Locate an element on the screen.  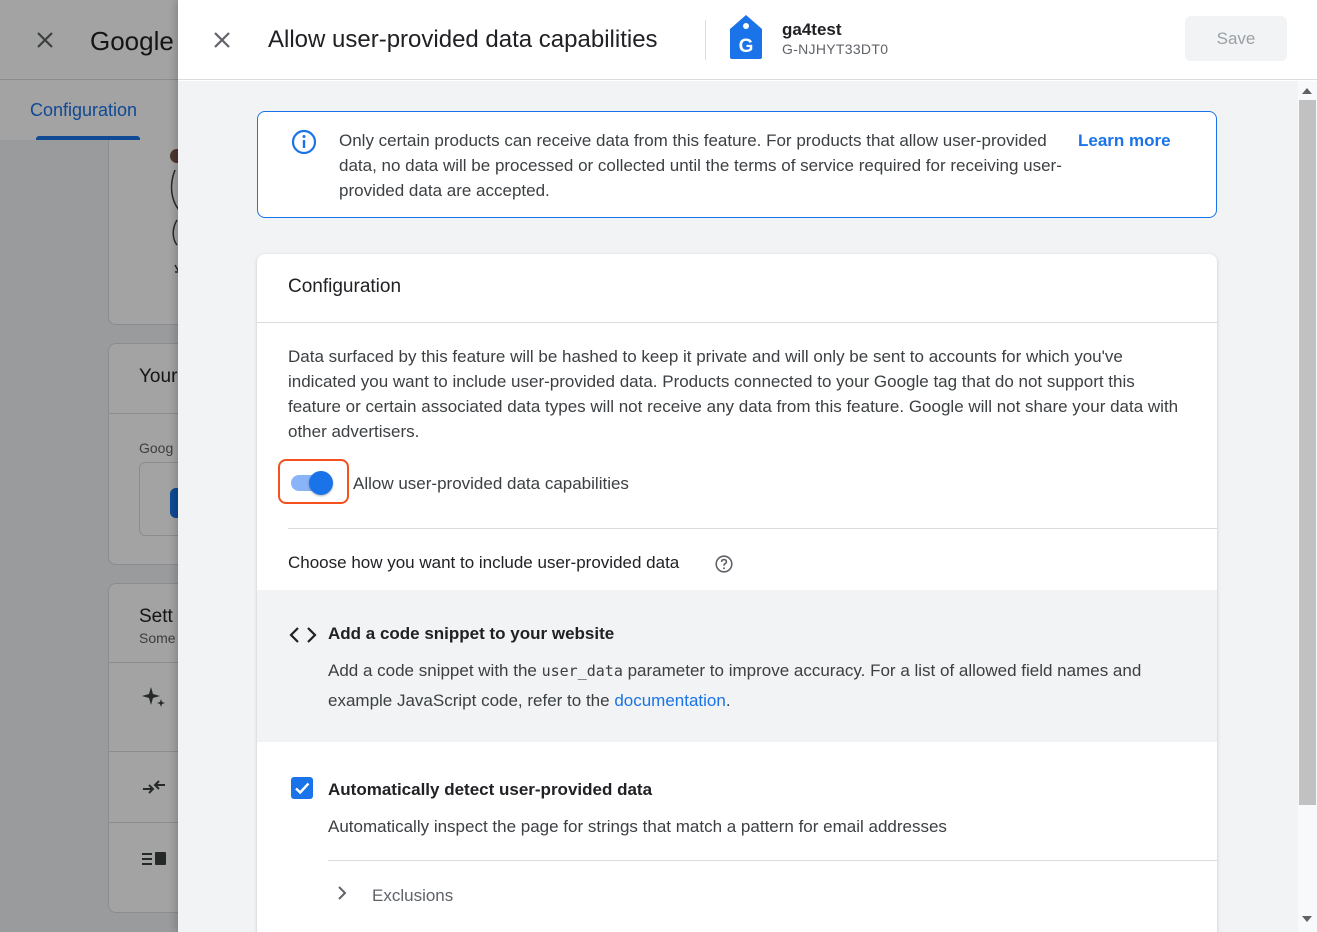
parameter-code: user_data is located at coordinates (582, 671).